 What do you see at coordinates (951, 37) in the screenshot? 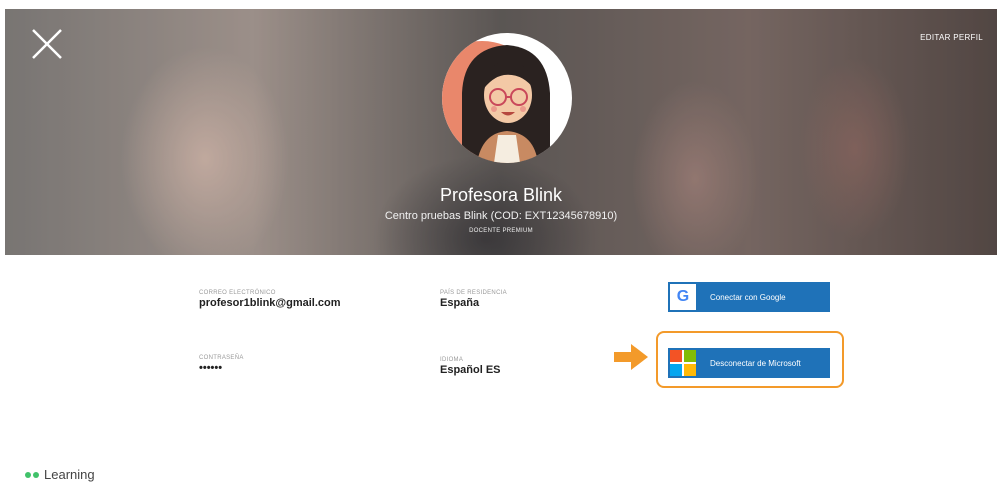
I see `edit-profile-link: EDITAR PERFIL` at bounding box center [951, 37].